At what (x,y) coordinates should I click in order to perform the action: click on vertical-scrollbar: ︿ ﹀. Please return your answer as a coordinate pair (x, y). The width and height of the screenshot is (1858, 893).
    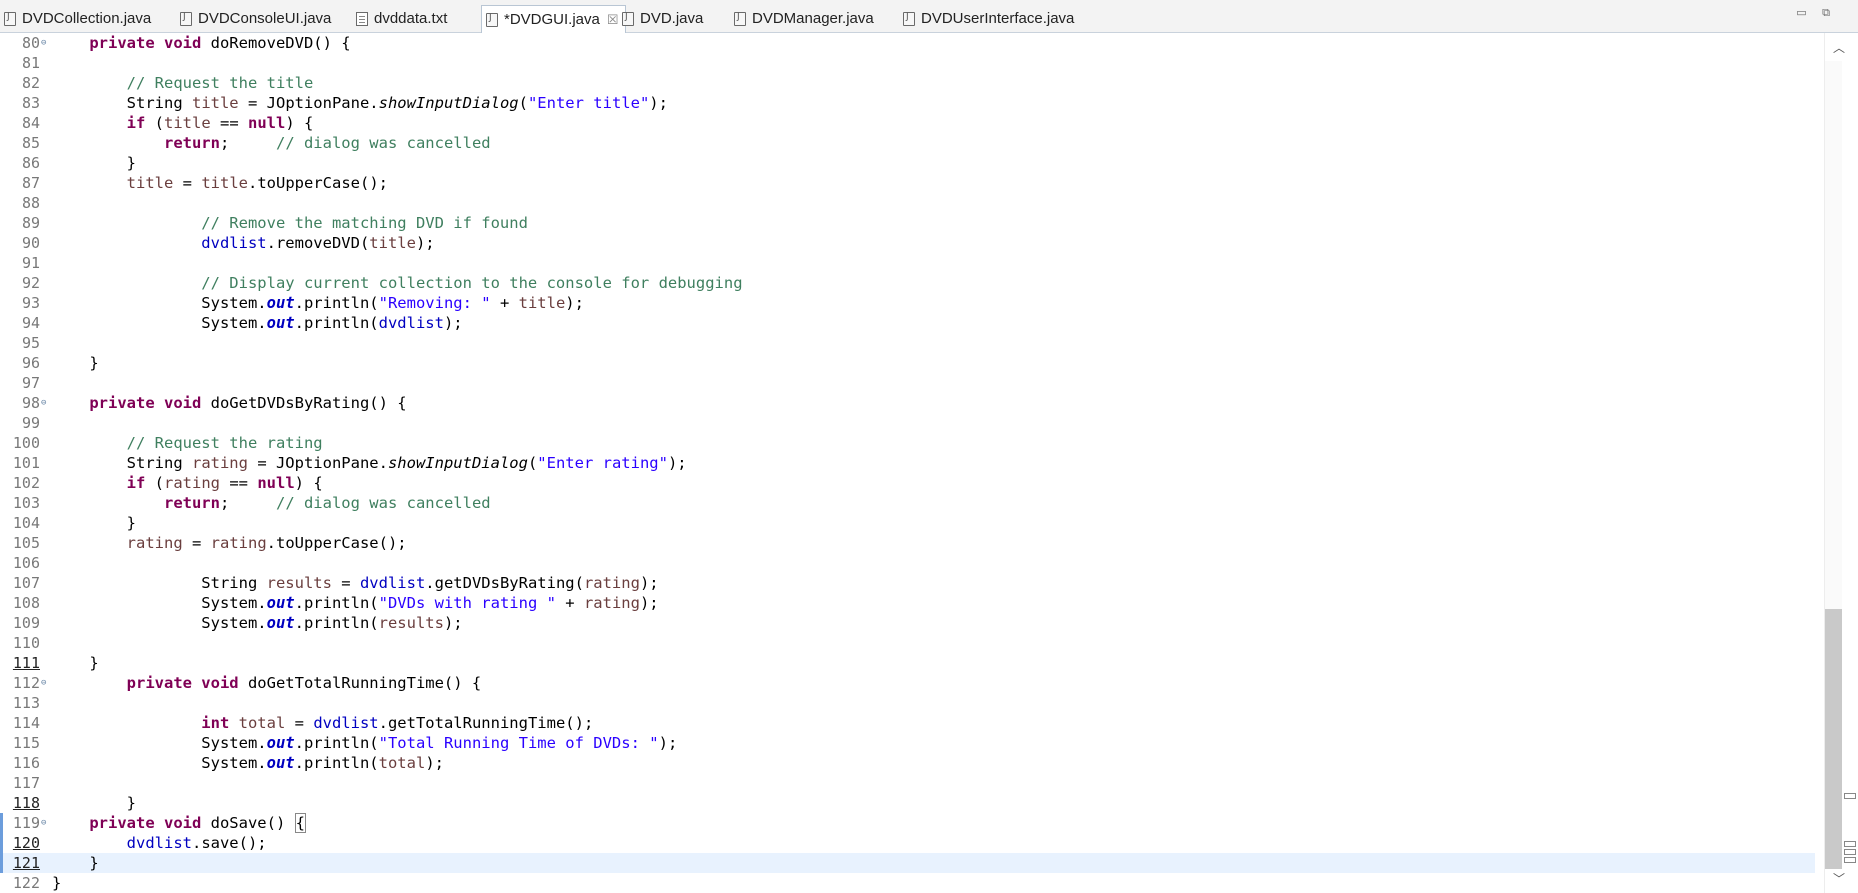
    Looking at the image, I should click on (1841, 463).